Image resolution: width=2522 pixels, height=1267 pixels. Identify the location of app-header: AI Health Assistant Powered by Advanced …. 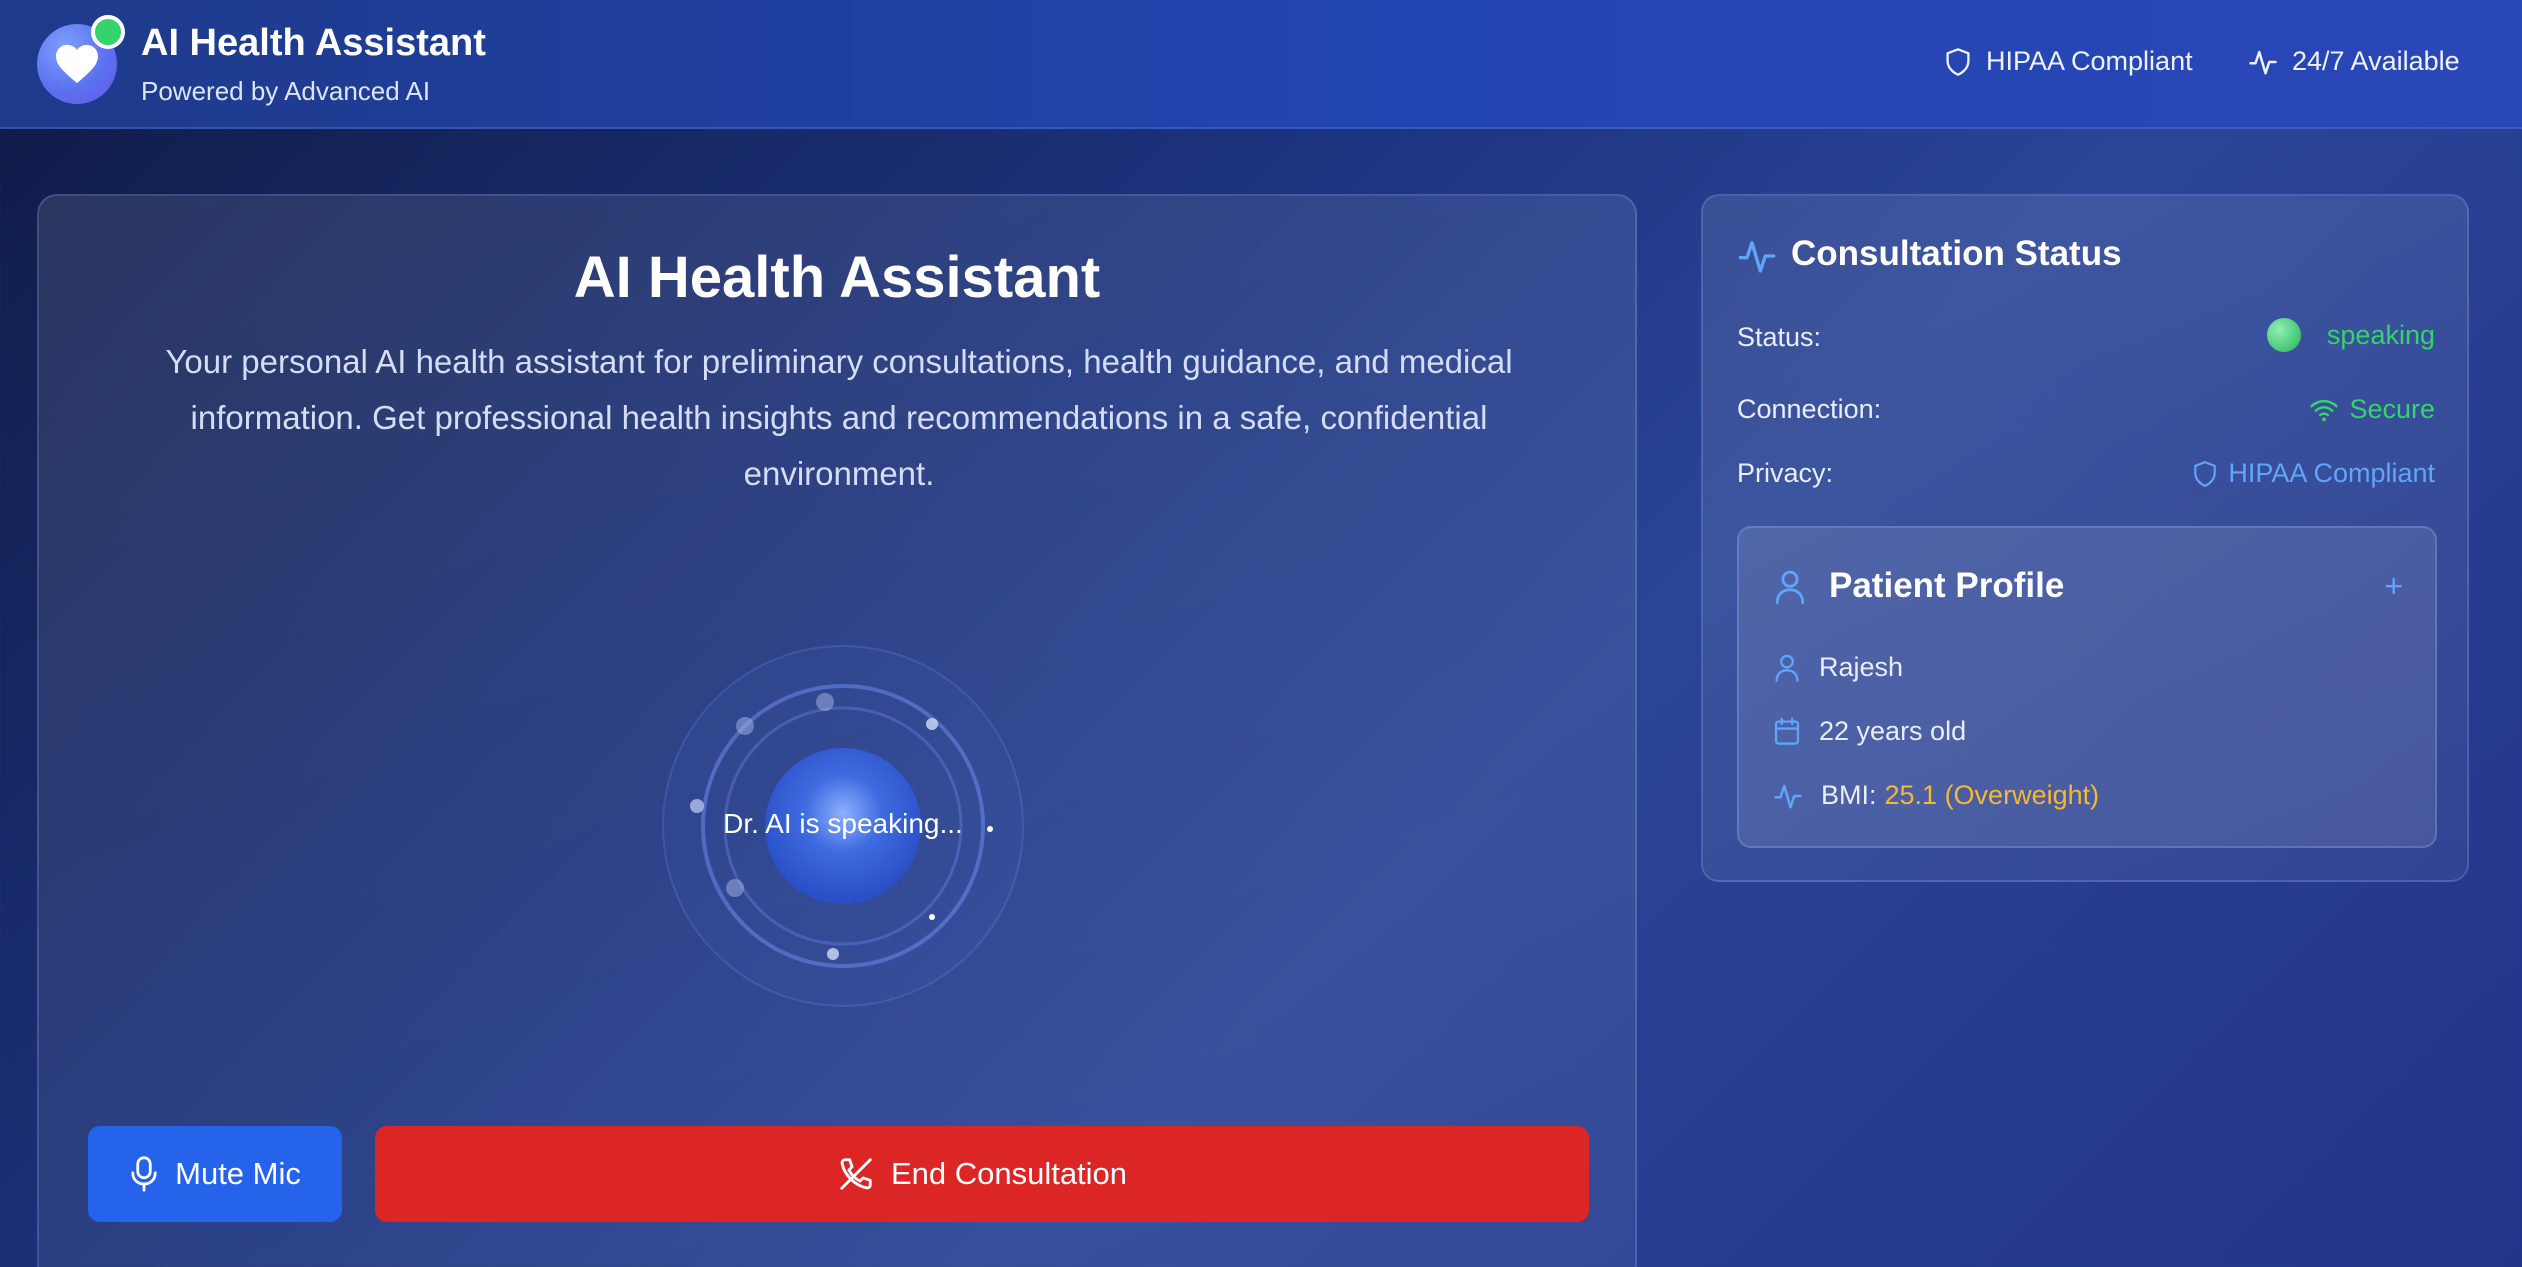
(1261, 64).